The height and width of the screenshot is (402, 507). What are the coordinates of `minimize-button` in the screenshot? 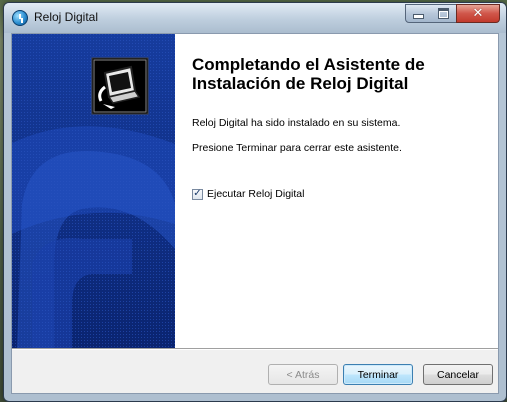 It's located at (418, 13).